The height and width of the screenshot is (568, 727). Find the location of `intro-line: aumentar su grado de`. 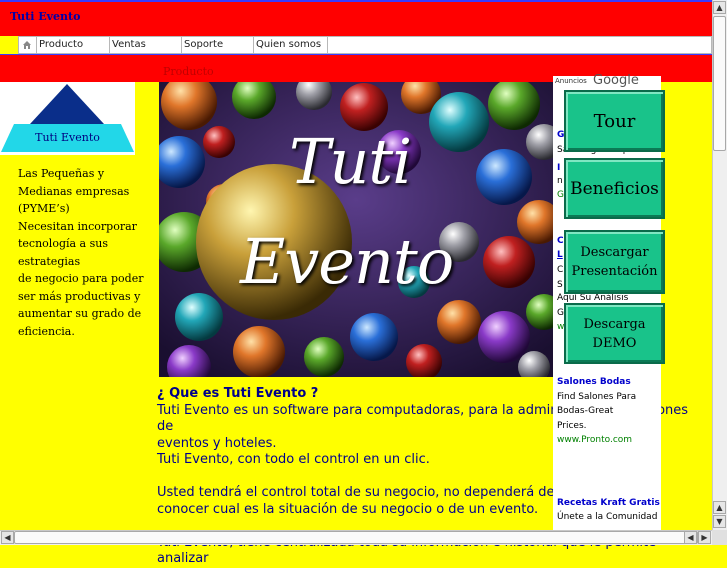

intro-line: aumentar su grado de is located at coordinates (80, 313).